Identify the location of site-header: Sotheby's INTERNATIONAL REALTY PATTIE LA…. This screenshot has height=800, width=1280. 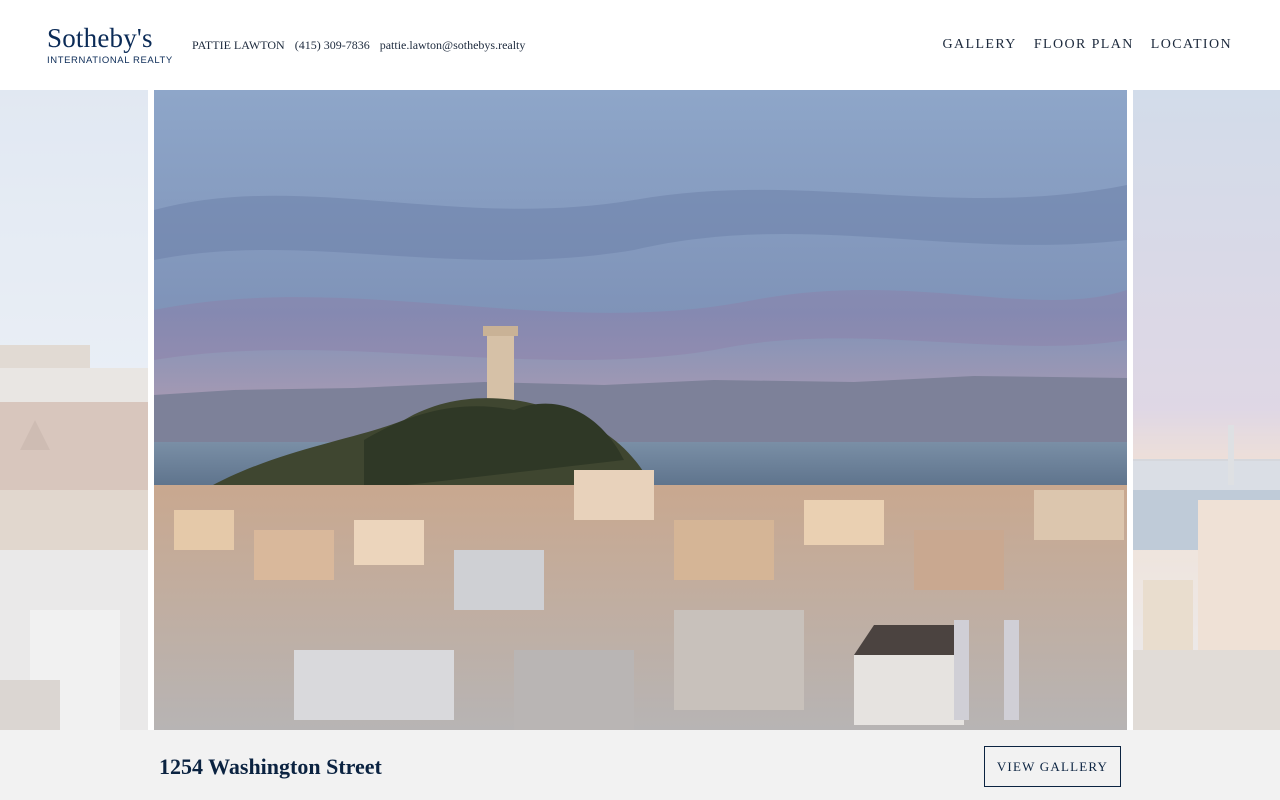
(640, 45).